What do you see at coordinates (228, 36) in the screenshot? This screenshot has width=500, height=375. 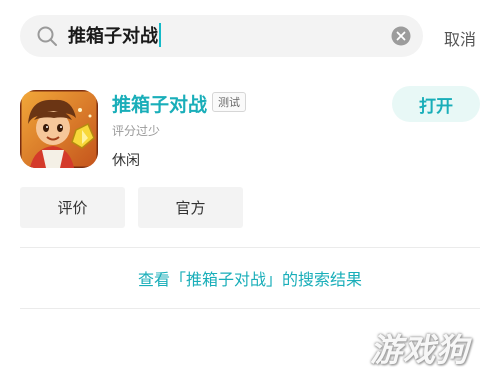 I see `search-input: 推箱子对战` at bounding box center [228, 36].